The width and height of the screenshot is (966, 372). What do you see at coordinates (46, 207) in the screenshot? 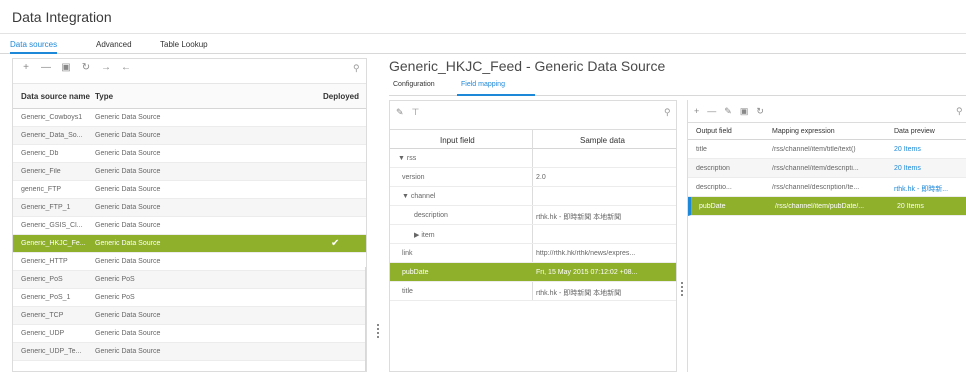
I see `data-source-name: Generic_FTP_1` at bounding box center [46, 207].